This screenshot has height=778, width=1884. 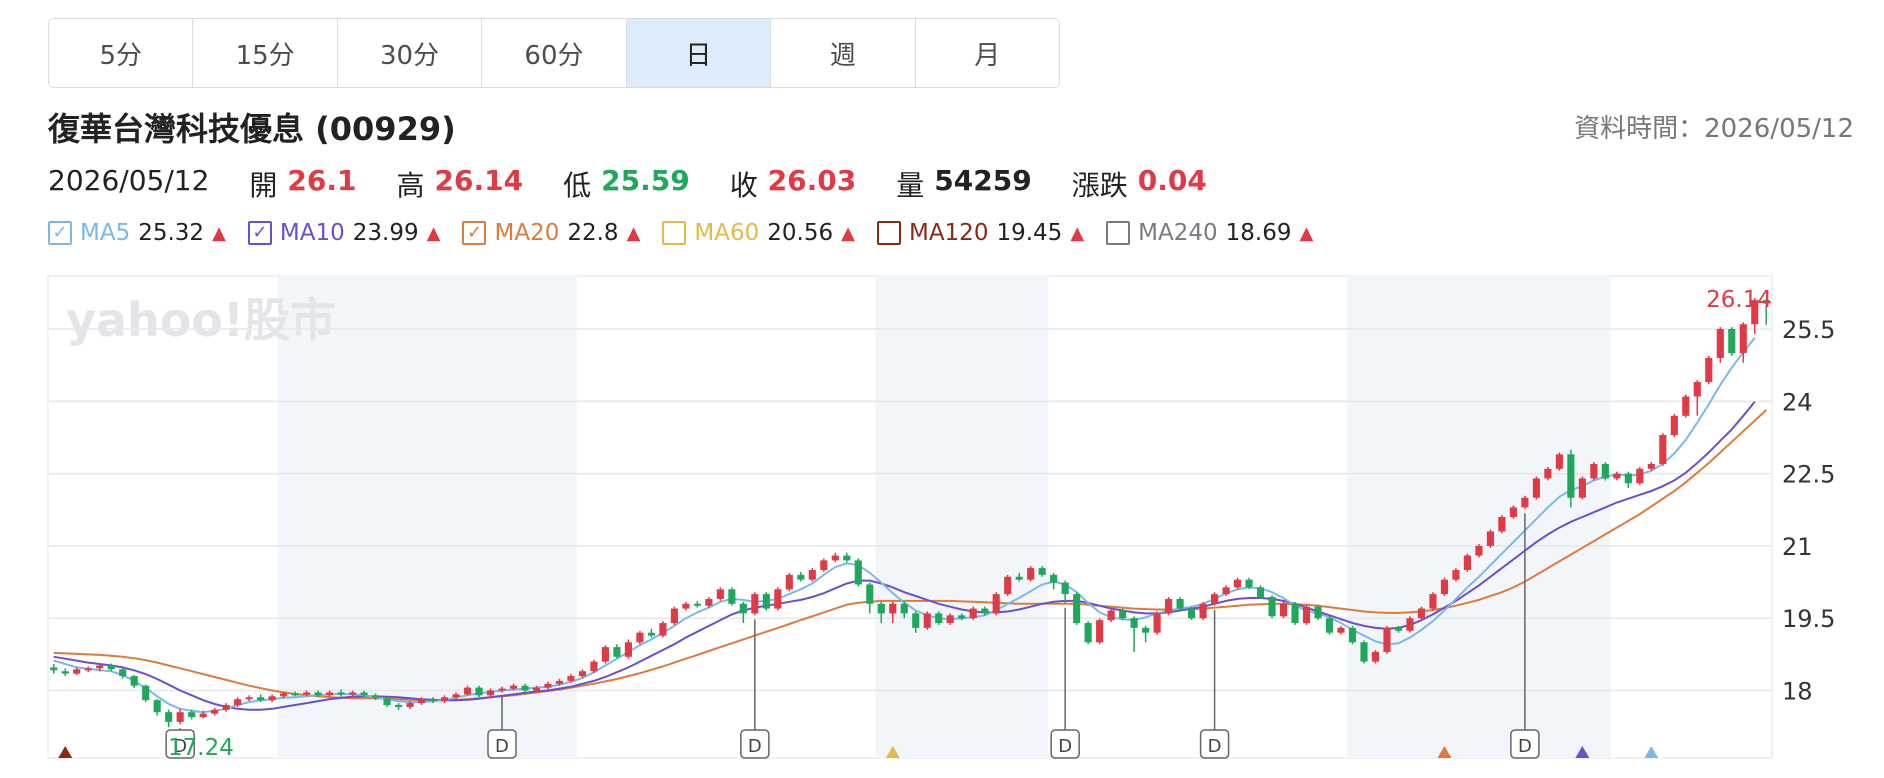 I want to click on min-price-label: 17.24, so click(x=201, y=748).